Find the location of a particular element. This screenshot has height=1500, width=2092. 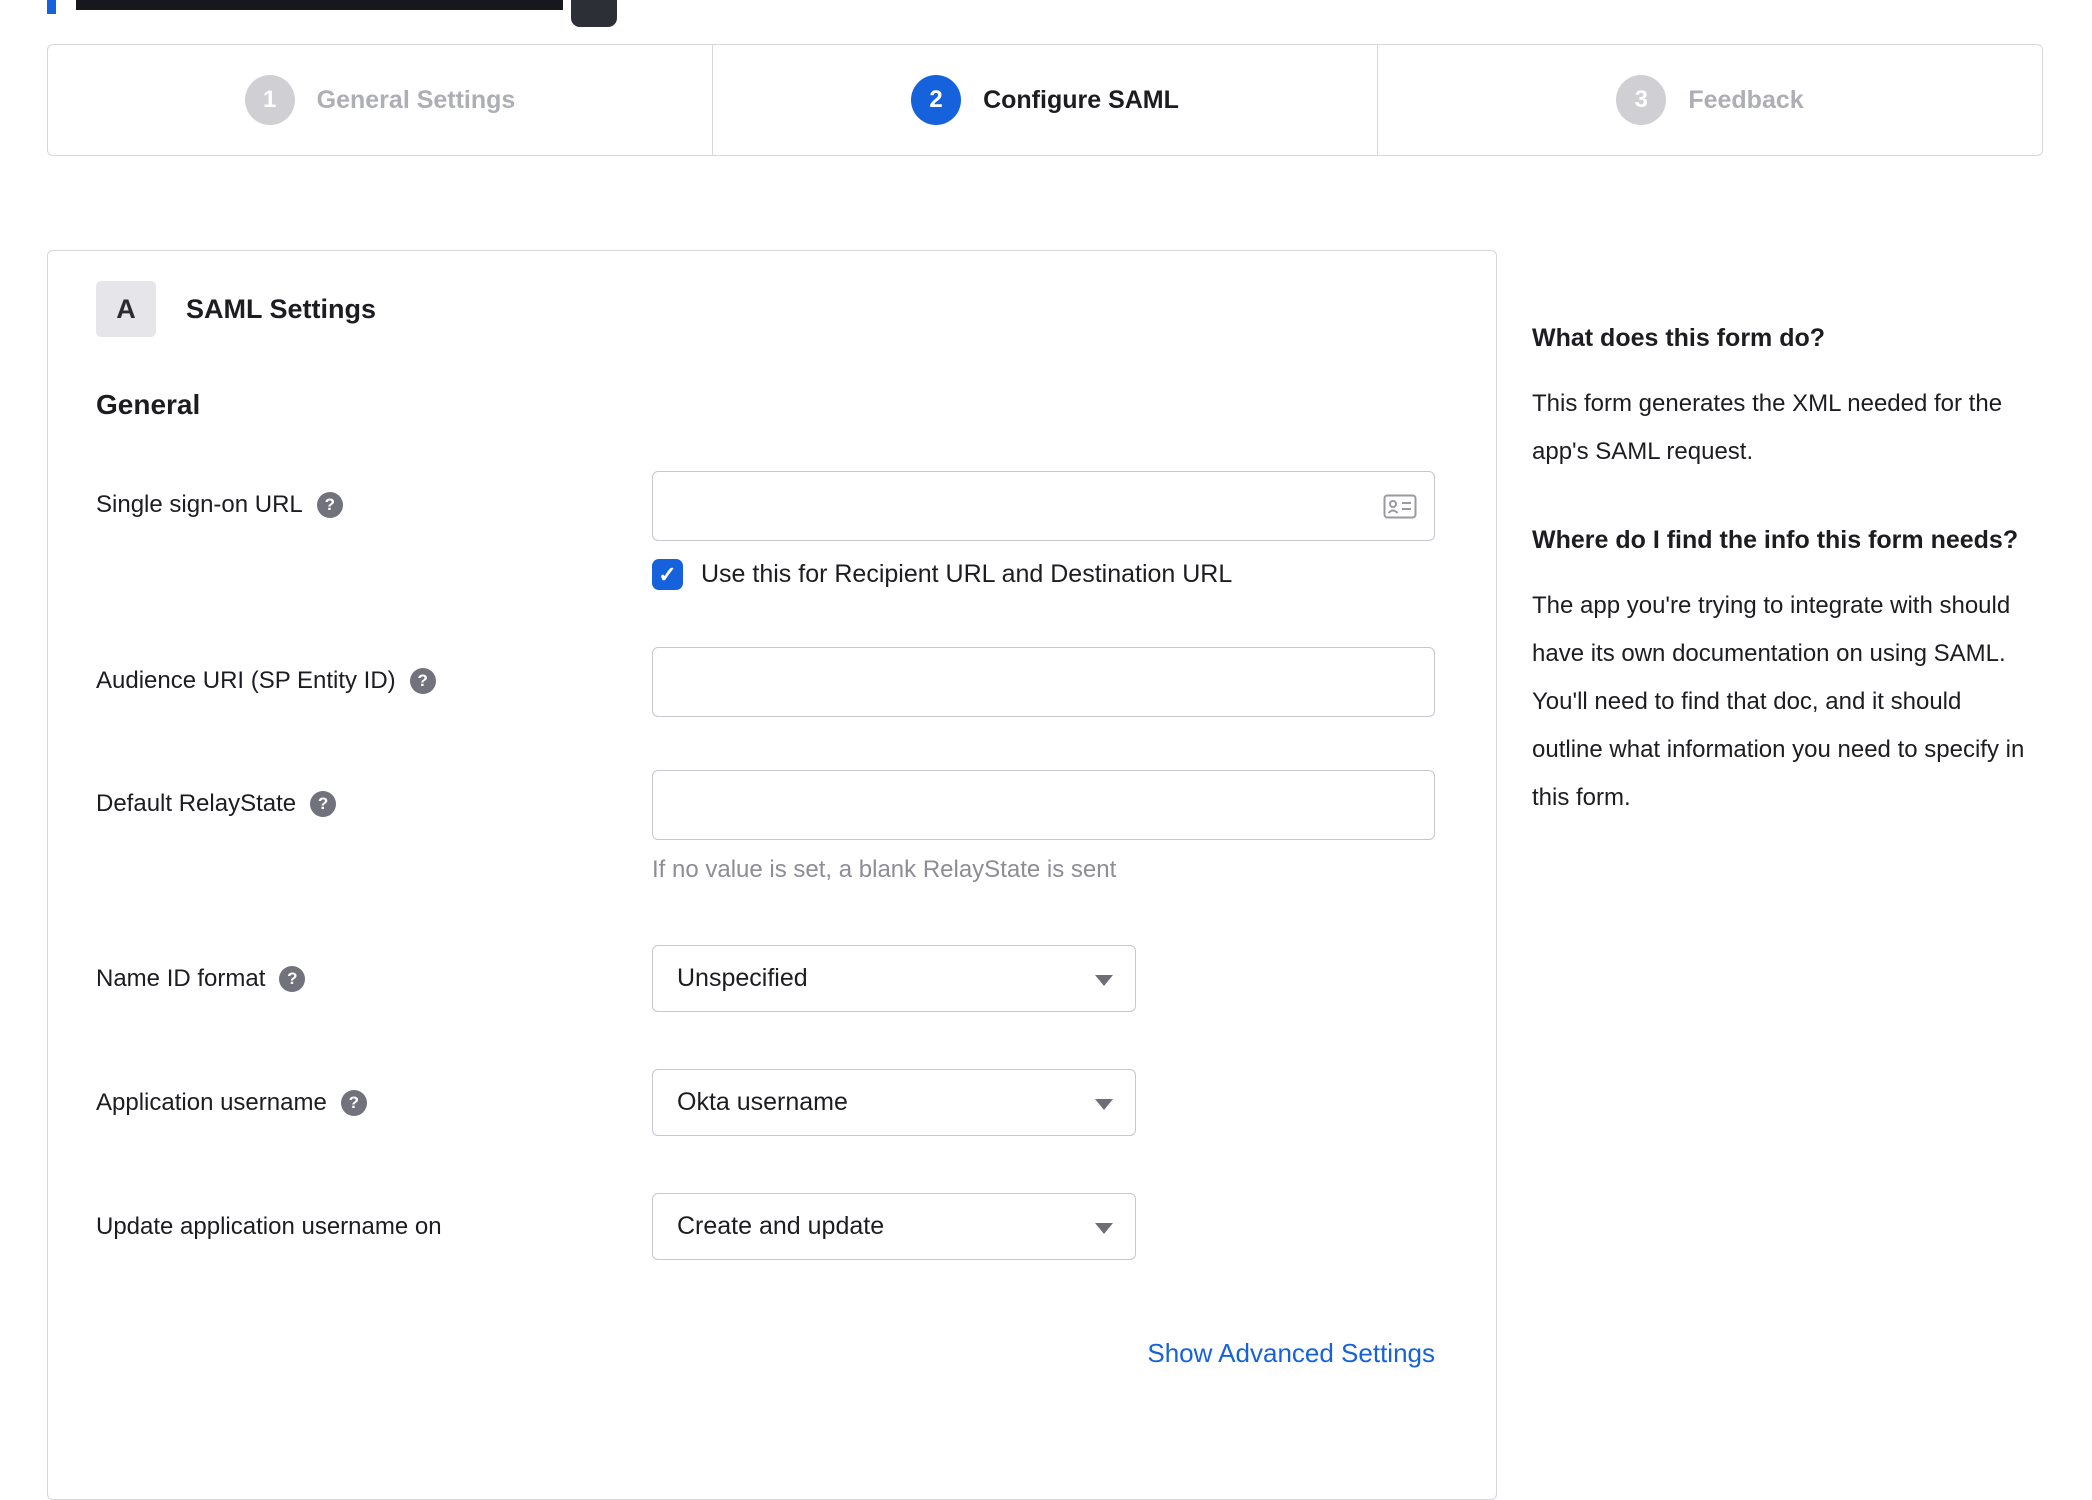

update-username-value: Create and update is located at coordinates (781, 1226).